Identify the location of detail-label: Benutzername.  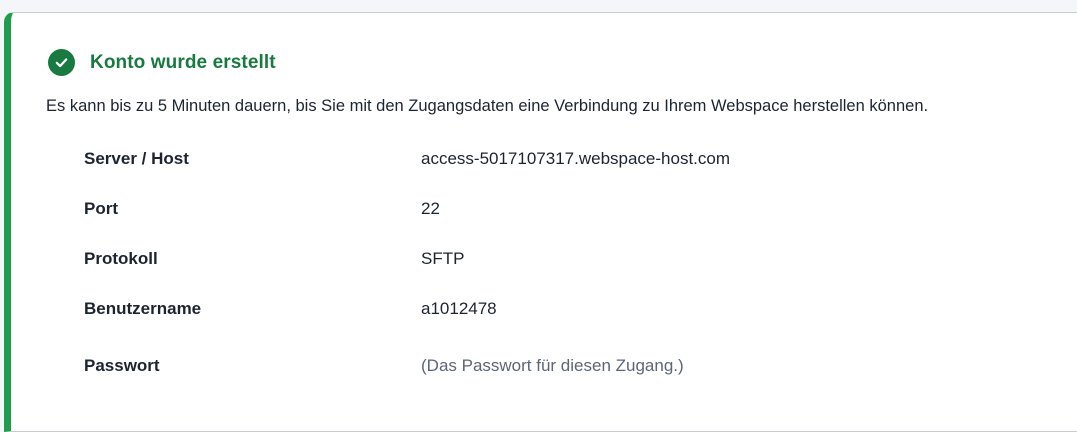
(143, 308).